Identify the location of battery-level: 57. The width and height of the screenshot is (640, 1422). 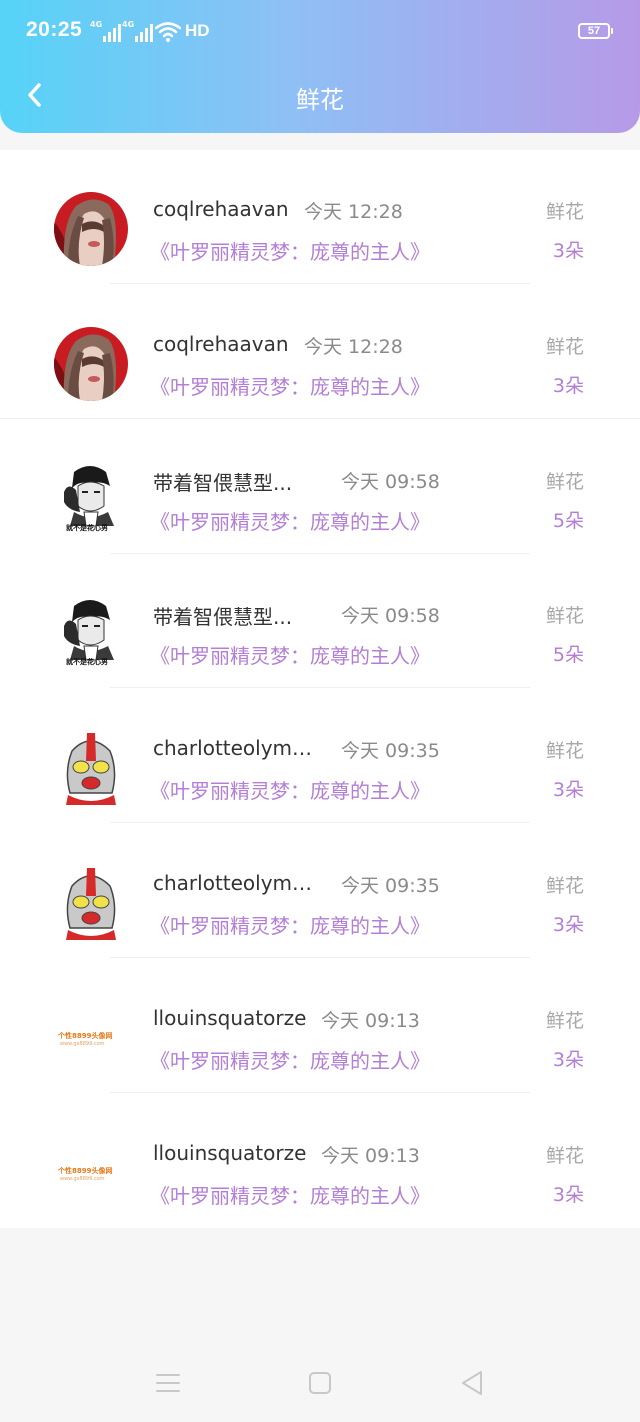
(594, 31).